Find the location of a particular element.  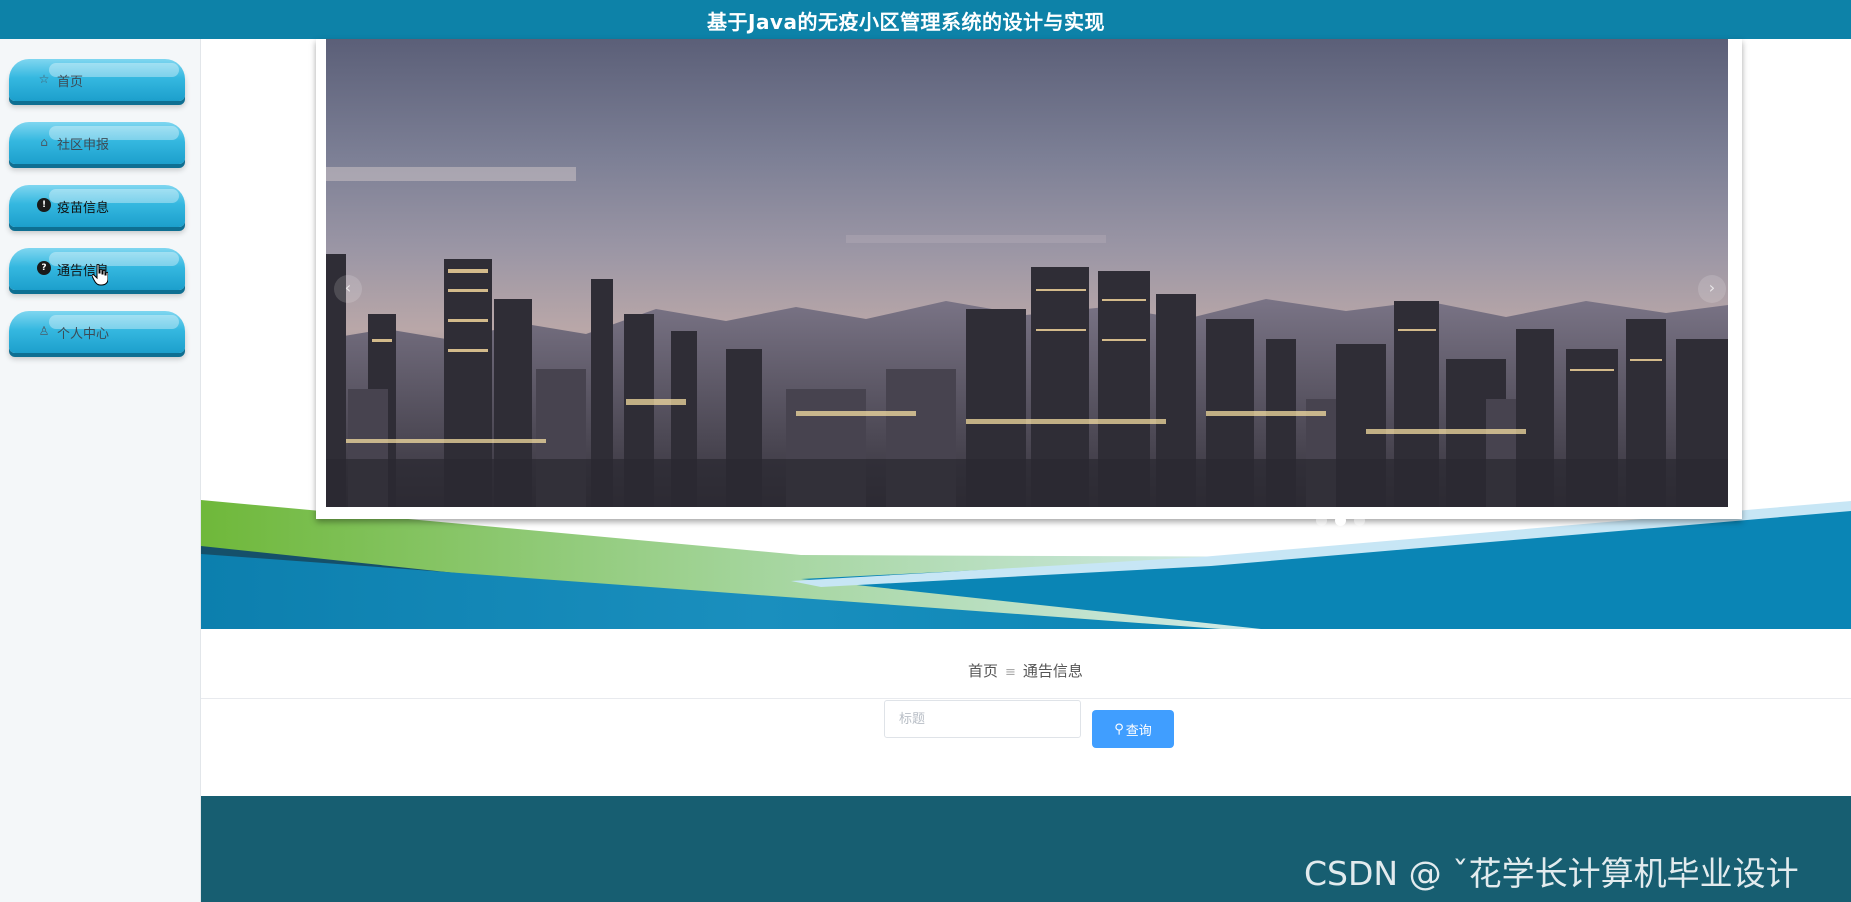

sidebar-item-vaccine-info: ! 疫苗信息 is located at coordinates (97, 206).